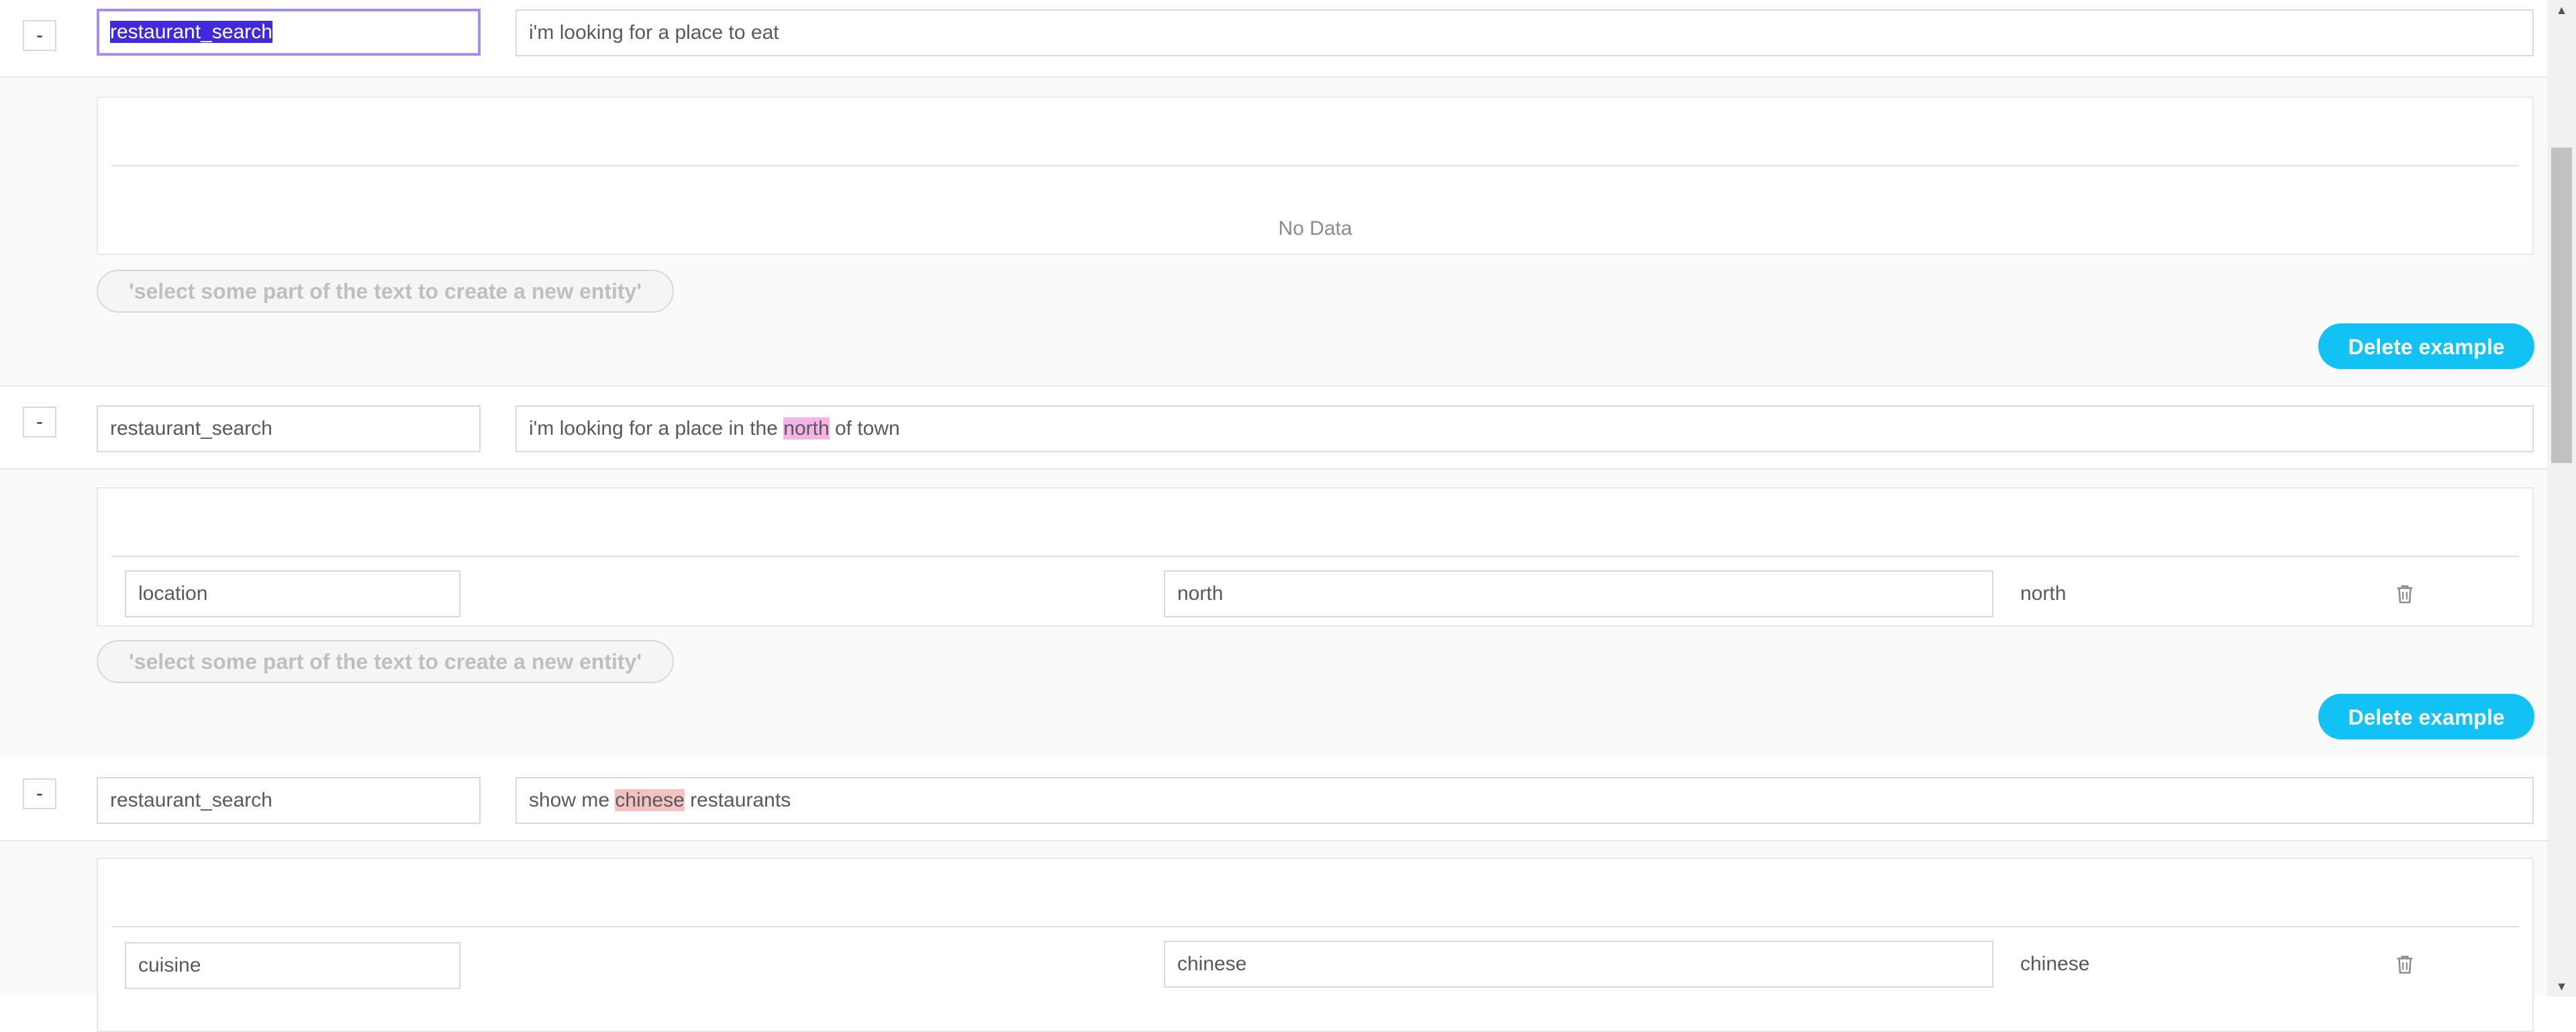 This screenshot has height=1032, width=2576. What do you see at coordinates (864, 428) in the screenshot?
I see `example-text-after: of town` at bounding box center [864, 428].